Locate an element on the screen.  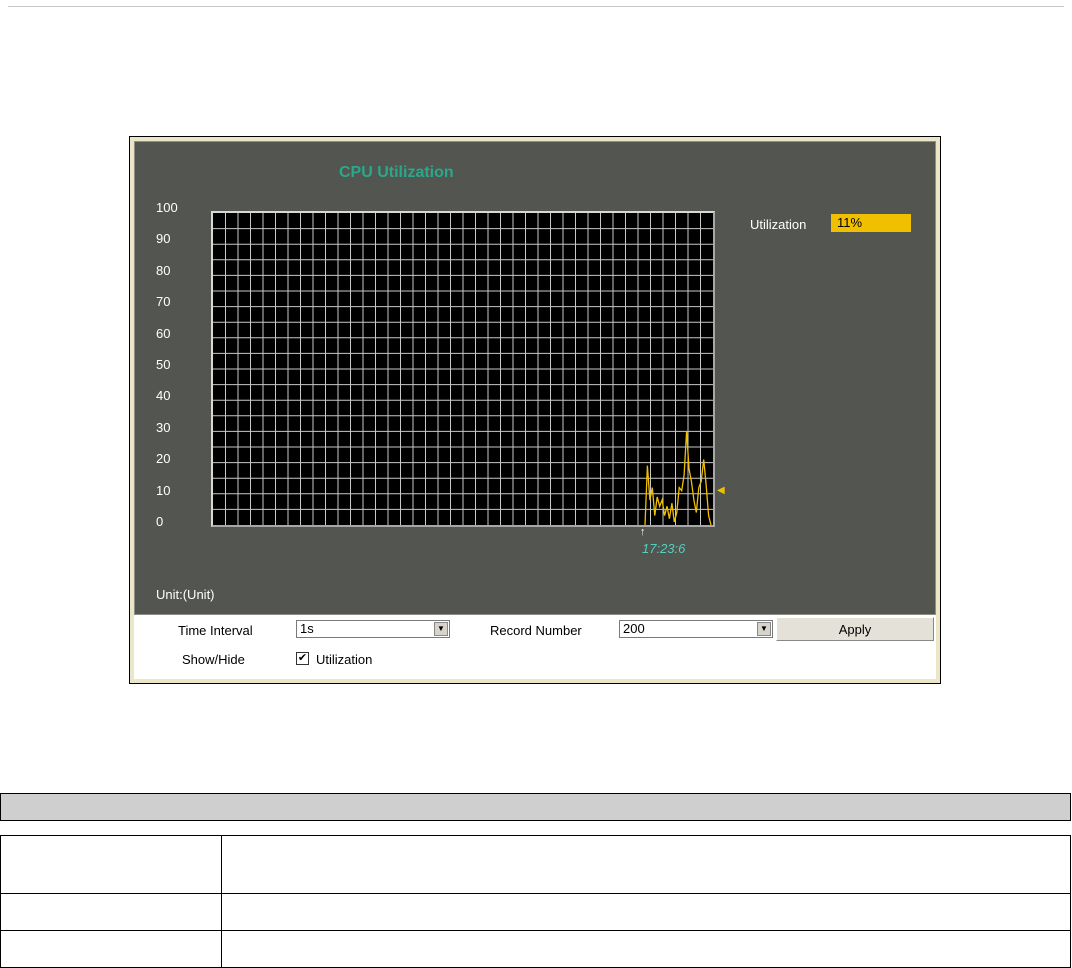
show-hide-label: Show/Hide is located at coordinates (213, 659).